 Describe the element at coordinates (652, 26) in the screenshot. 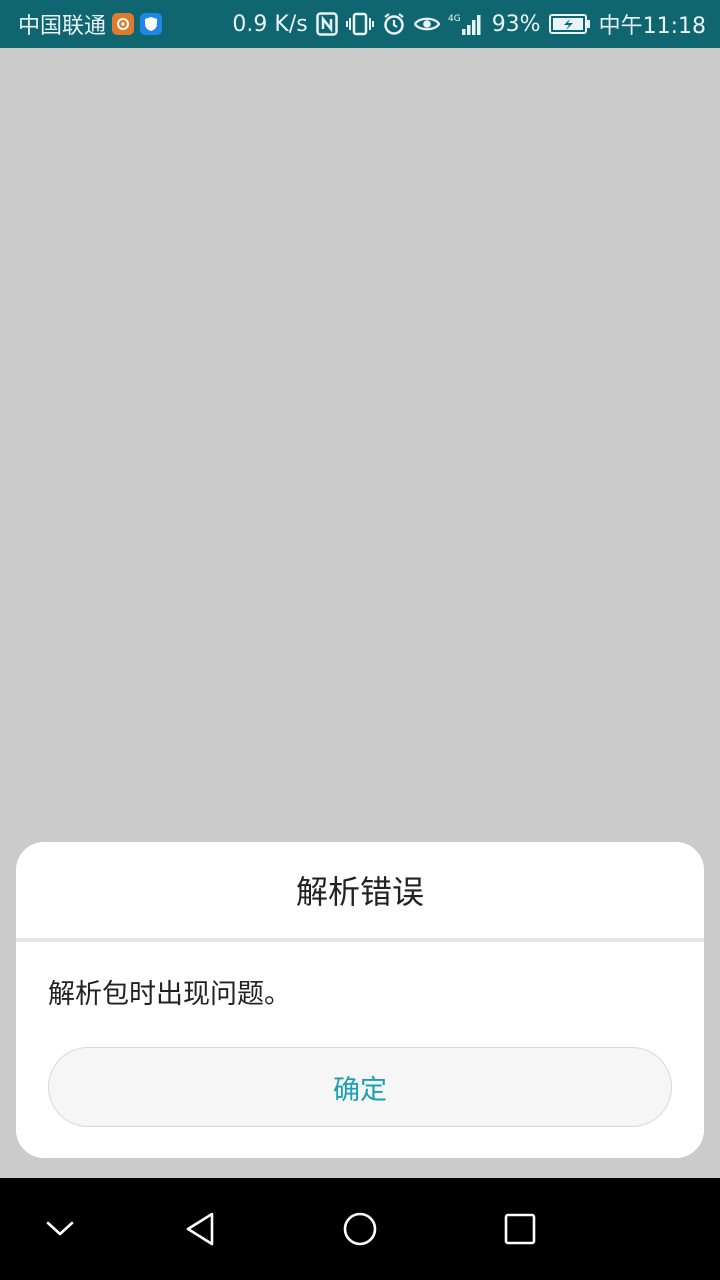

I see `clock-time: 中午11:18` at that location.